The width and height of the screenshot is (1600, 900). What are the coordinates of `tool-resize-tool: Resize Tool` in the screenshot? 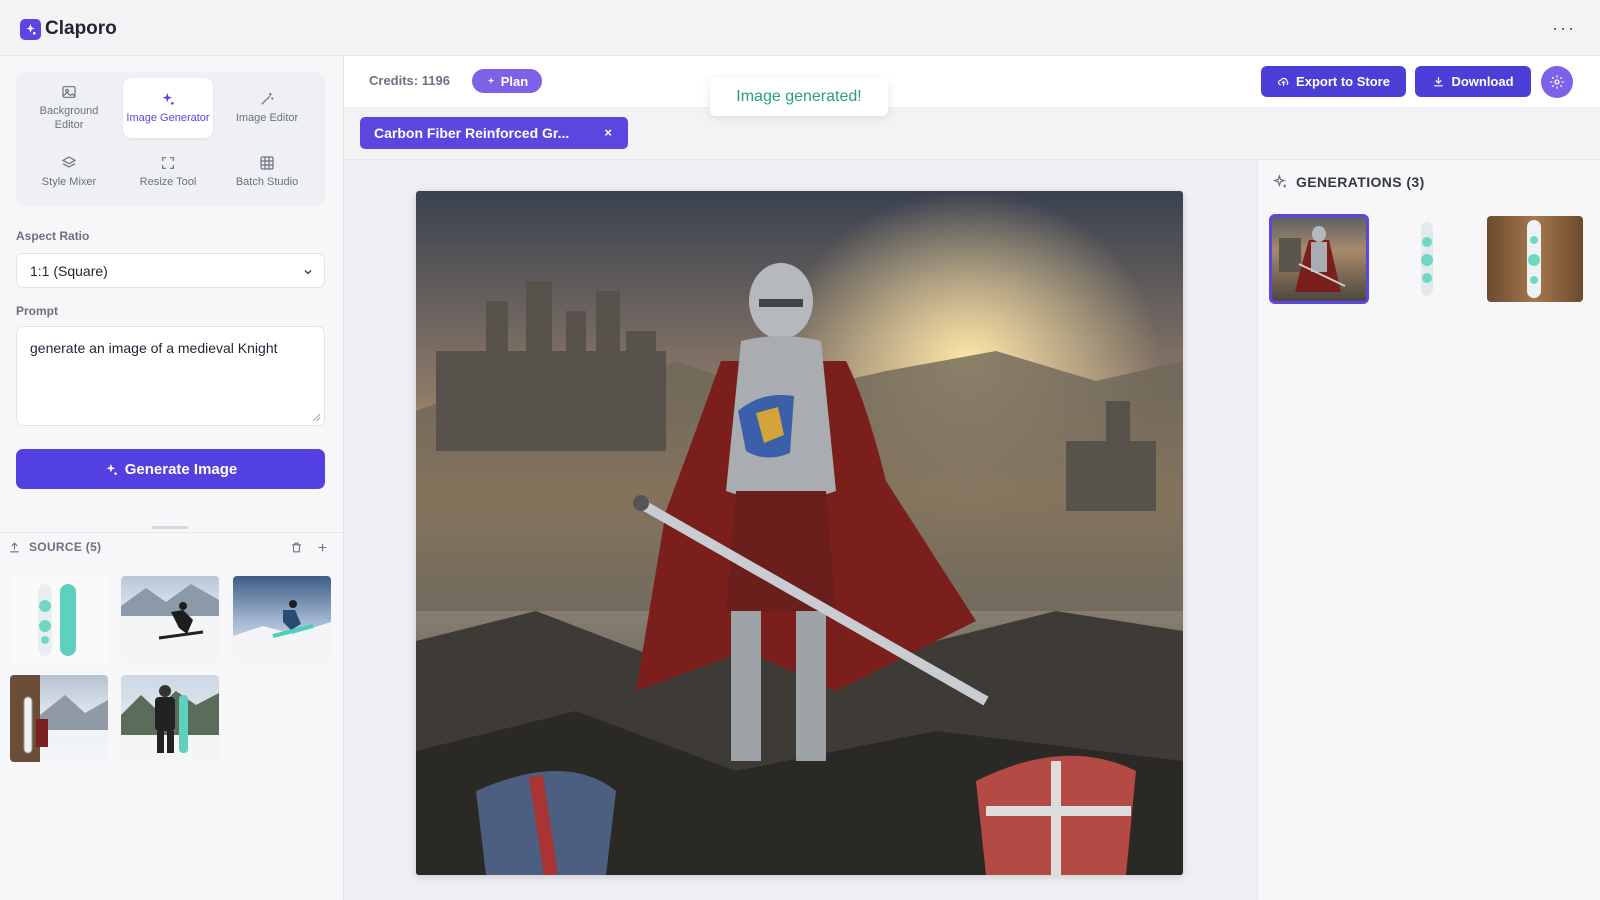 It's located at (168, 172).